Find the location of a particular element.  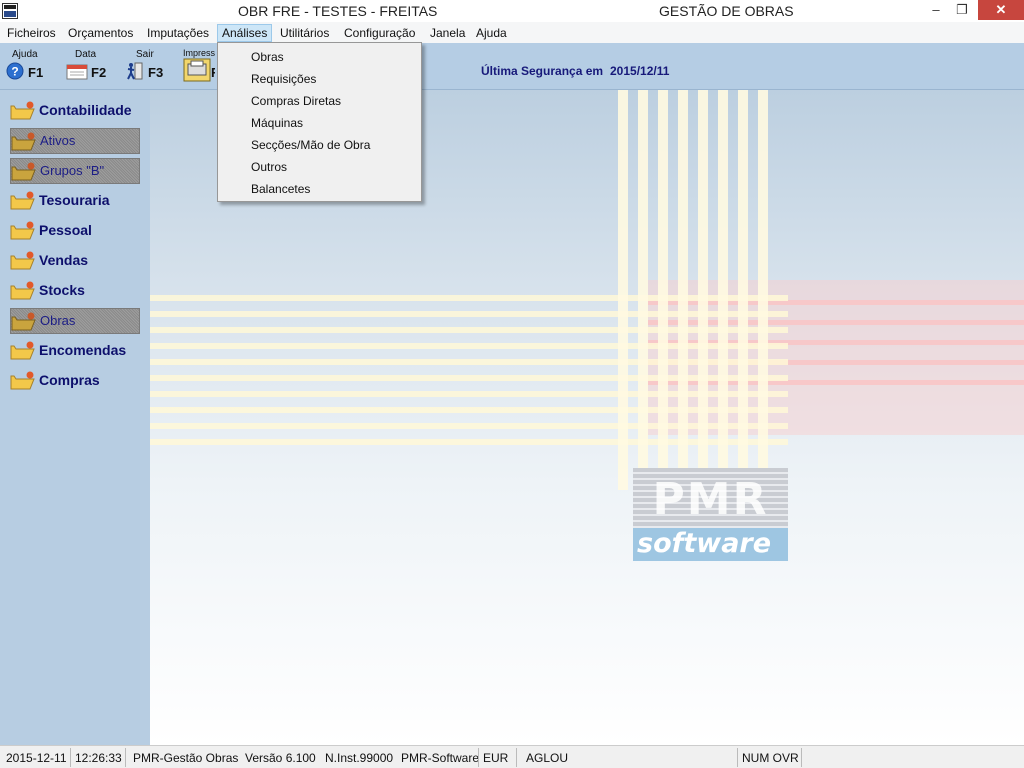

menu-configuracao: Configuração is located at coordinates (379, 33).